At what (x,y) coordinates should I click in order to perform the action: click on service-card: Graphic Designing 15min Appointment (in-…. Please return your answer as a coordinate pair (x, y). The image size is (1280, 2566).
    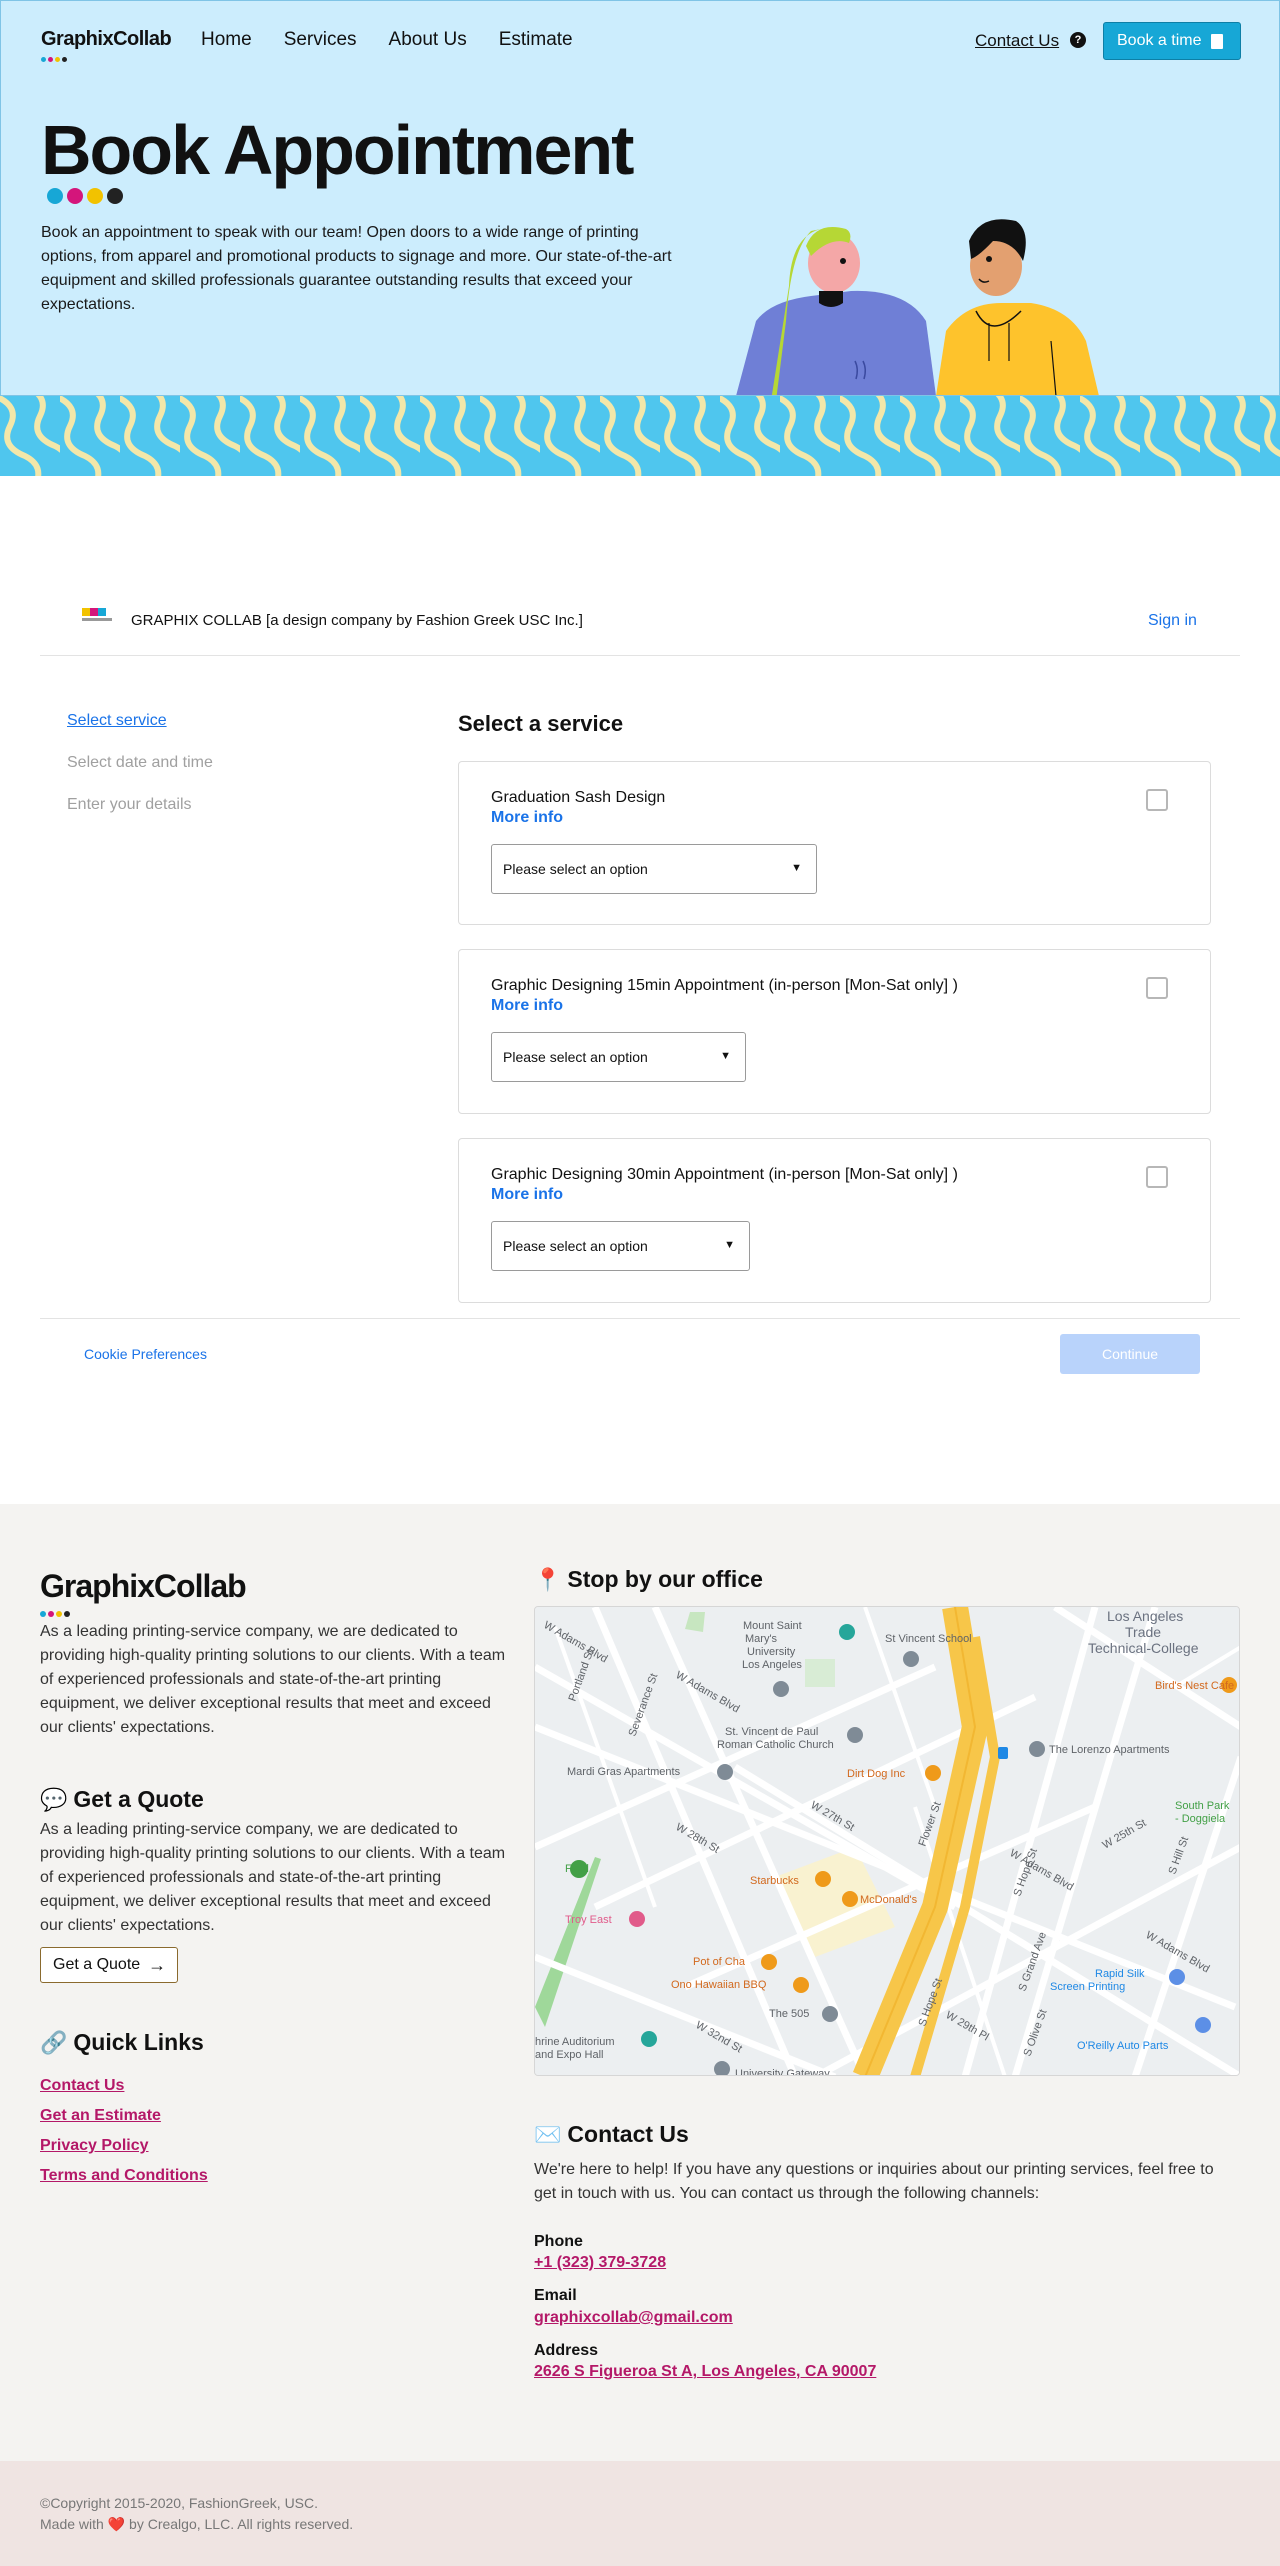
    Looking at the image, I should click on (834, 1031).